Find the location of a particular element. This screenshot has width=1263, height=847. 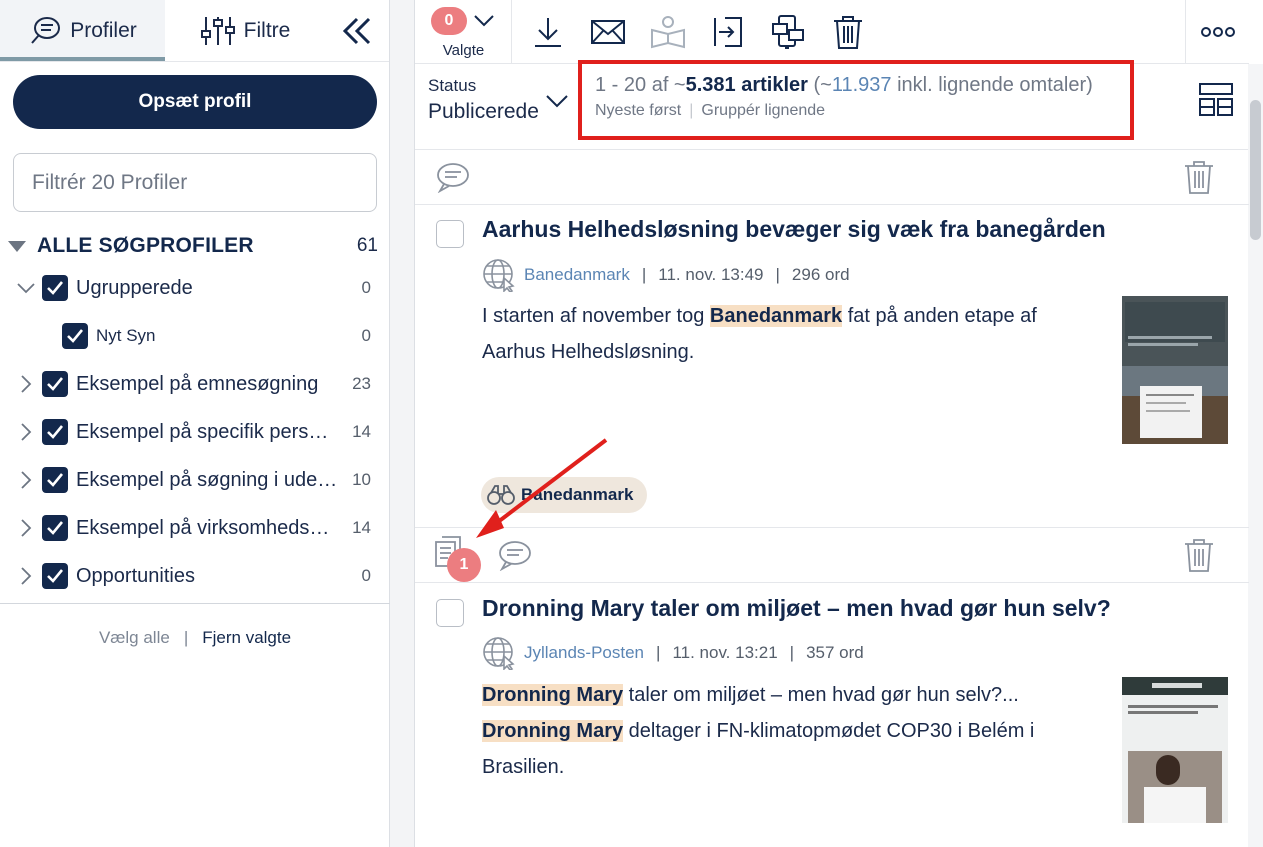

article-action-row is located at coordinates (832, 178).